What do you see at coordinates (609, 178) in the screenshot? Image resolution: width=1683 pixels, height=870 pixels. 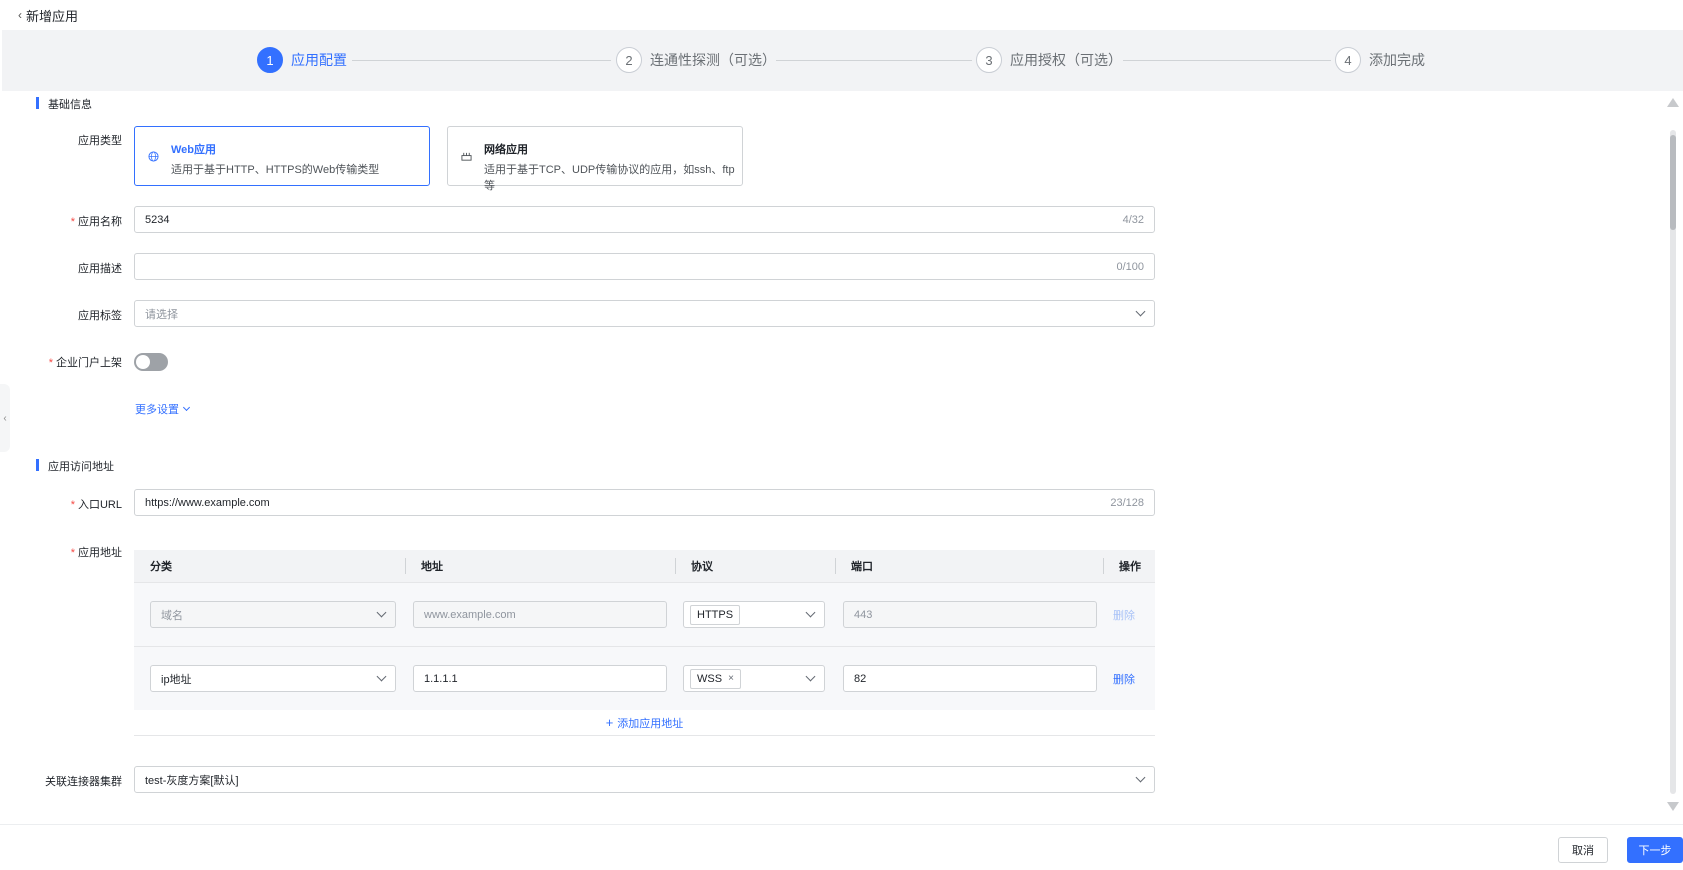 I see `card-desc: 适用于基于TCP、UDP传输协议的应用，如ssh、ftp等` at bounding box center [609, 178].